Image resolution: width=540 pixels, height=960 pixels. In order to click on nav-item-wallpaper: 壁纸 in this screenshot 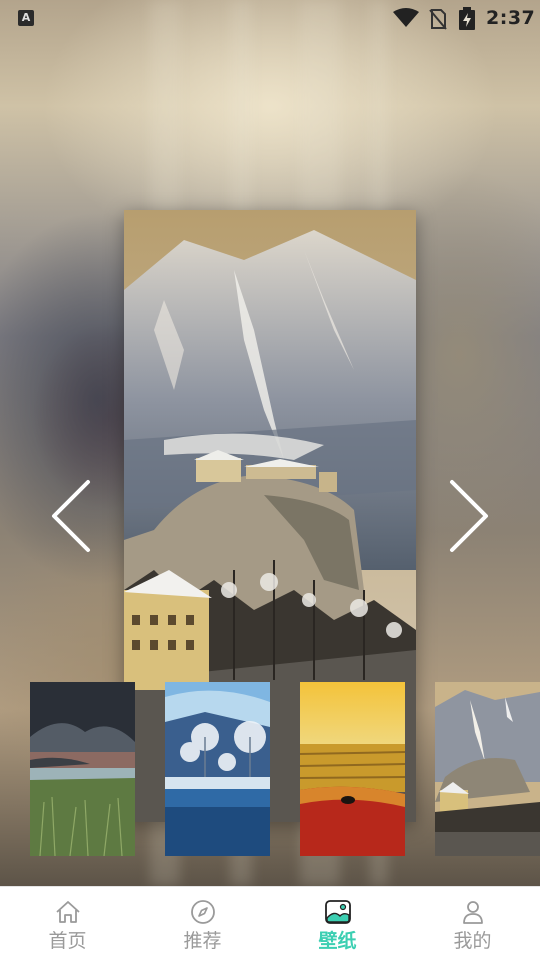, I will do `click(337, 923)`.